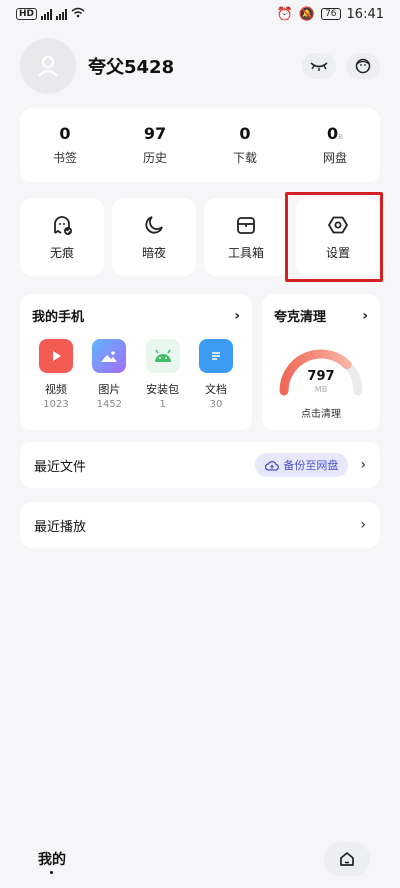  I want to click on tool-label: 工具箱, so click(245, 252).